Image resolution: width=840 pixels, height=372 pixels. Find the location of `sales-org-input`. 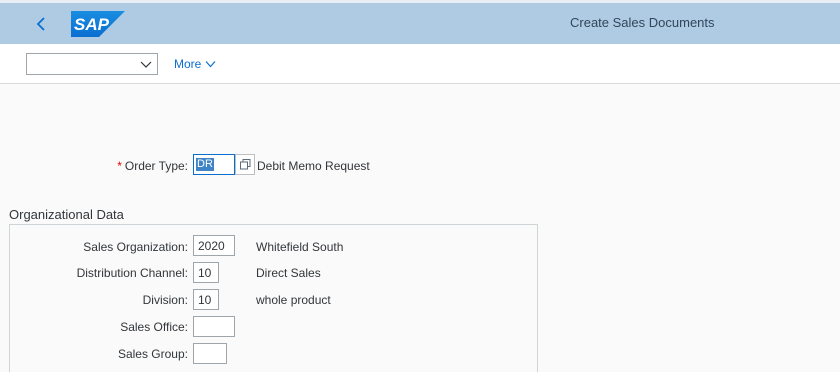

sales-org-input is located at coordinates (214, 245).